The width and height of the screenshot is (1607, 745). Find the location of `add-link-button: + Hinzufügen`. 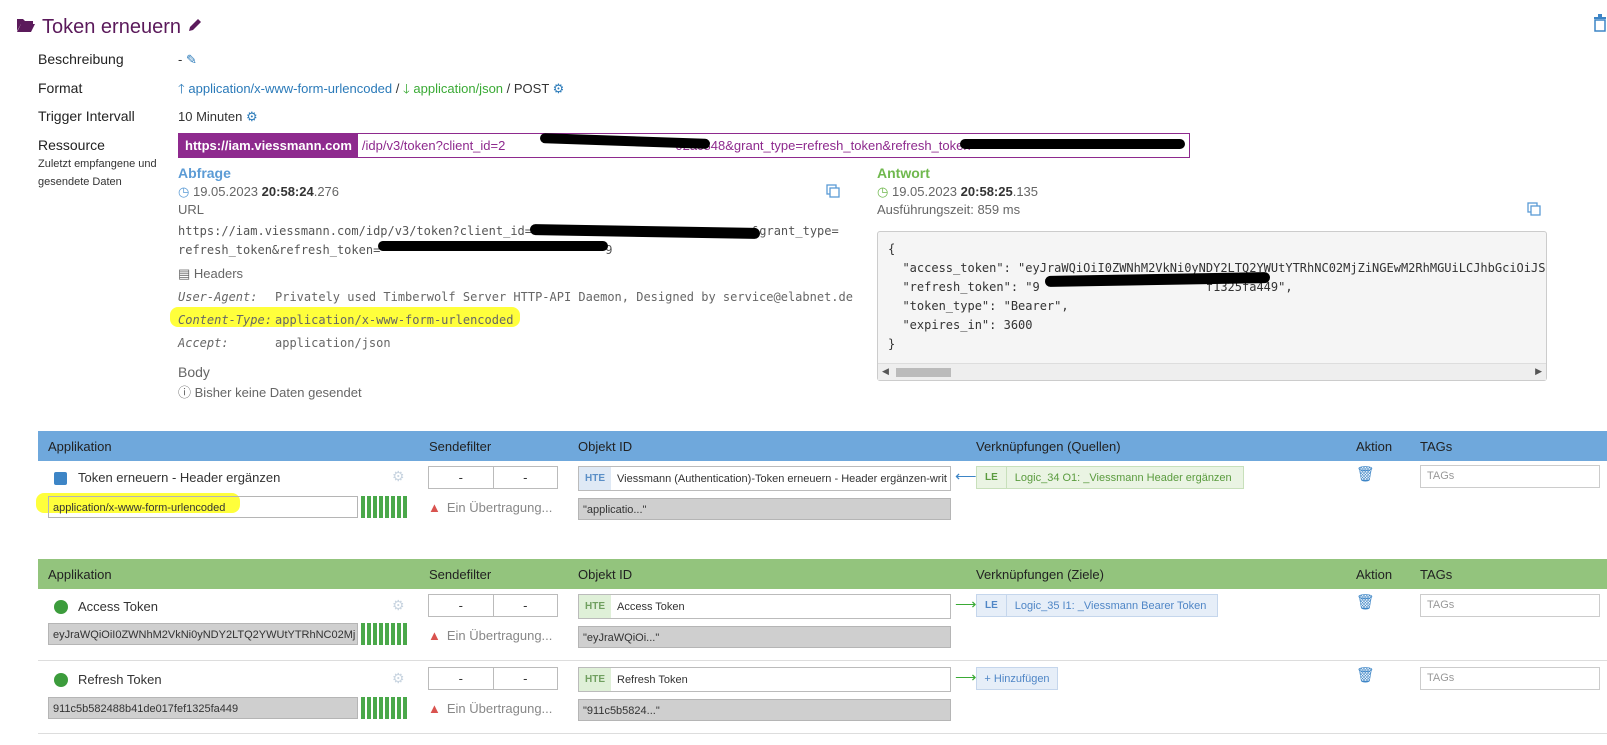

add-link-button: + Hinzufügen is located at coordinates (1017, 678).